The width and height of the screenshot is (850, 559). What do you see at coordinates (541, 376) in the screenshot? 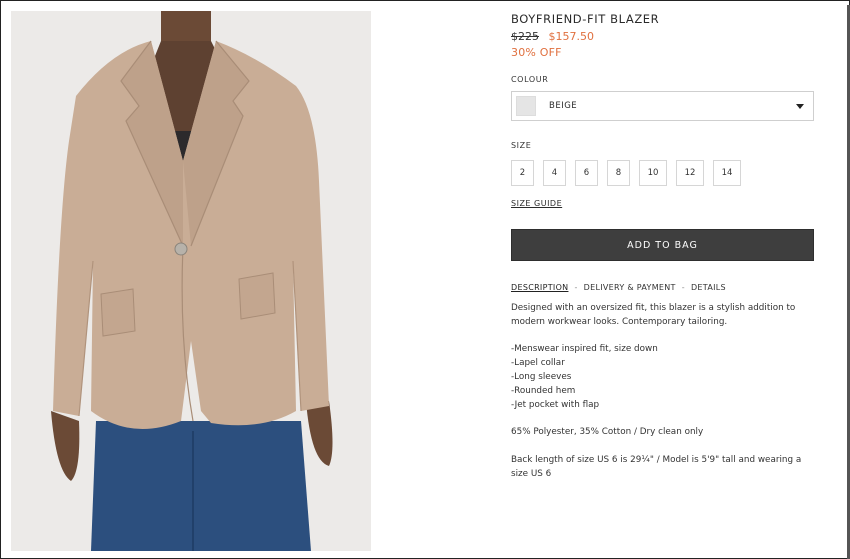
I see `feature-bullet: -Long sleeves` at bounding box center [541, 376].